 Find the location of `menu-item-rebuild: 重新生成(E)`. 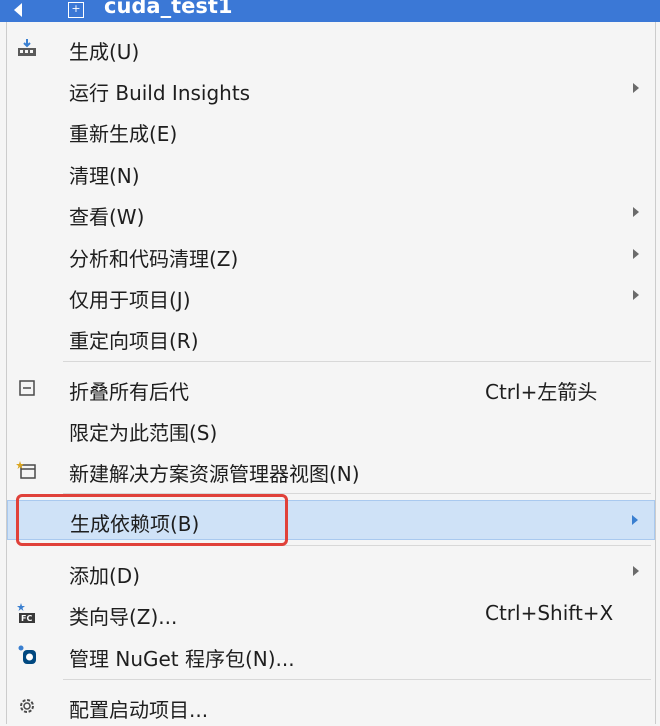

menu-item-rebuild: 重新生成(E) is located at coordinates (331, 130).